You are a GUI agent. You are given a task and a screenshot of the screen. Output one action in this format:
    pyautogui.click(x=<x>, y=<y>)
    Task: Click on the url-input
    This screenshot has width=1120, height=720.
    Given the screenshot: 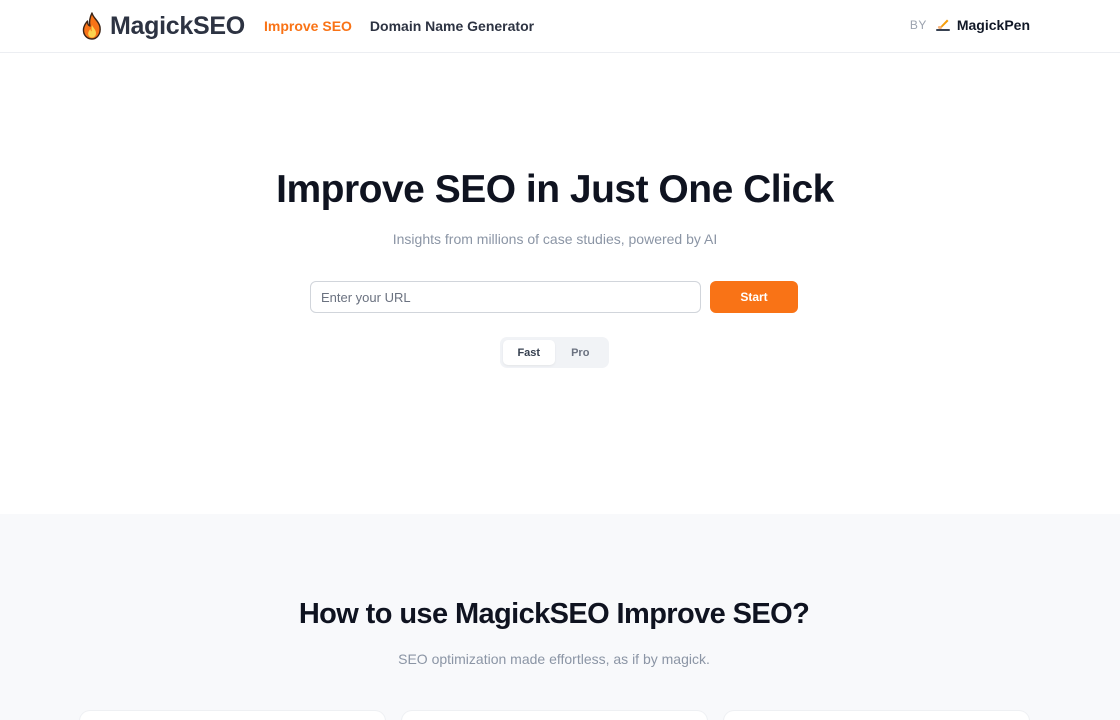 What is the action you would take?
    pyautogui.click(x=505, y=297)
    